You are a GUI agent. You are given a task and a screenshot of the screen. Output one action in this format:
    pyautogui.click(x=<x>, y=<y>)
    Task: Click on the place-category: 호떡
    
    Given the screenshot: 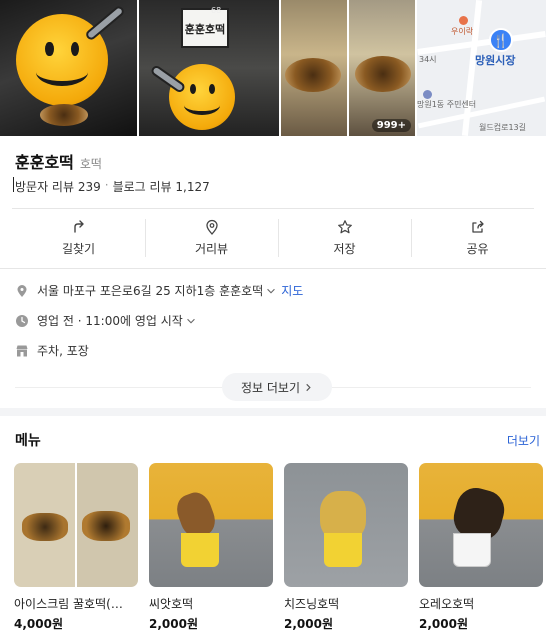 What is the action you would take?
    pyautogui.click(x=90, y=164)
    